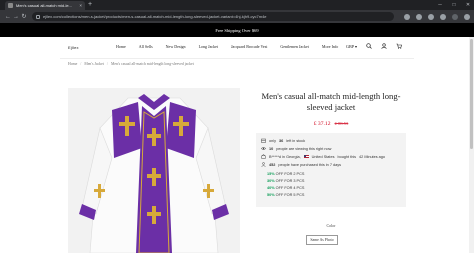 The image size is (474, 253). Describe the element at coordinates (419, 16) in the screenshot. I see `extension-icon` at that location.